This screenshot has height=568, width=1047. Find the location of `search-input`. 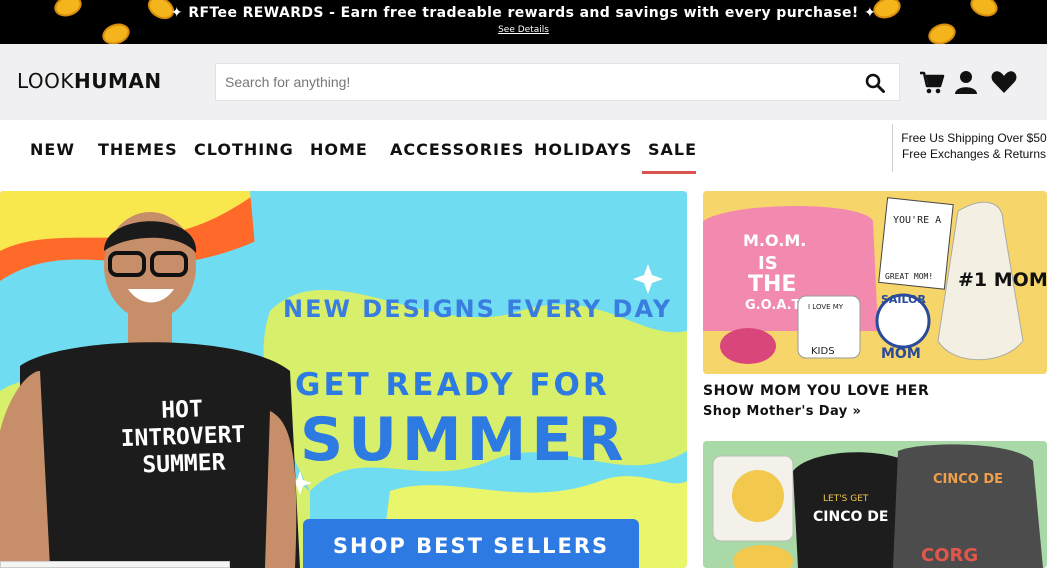

search-input is located at coordinates (536, 82).